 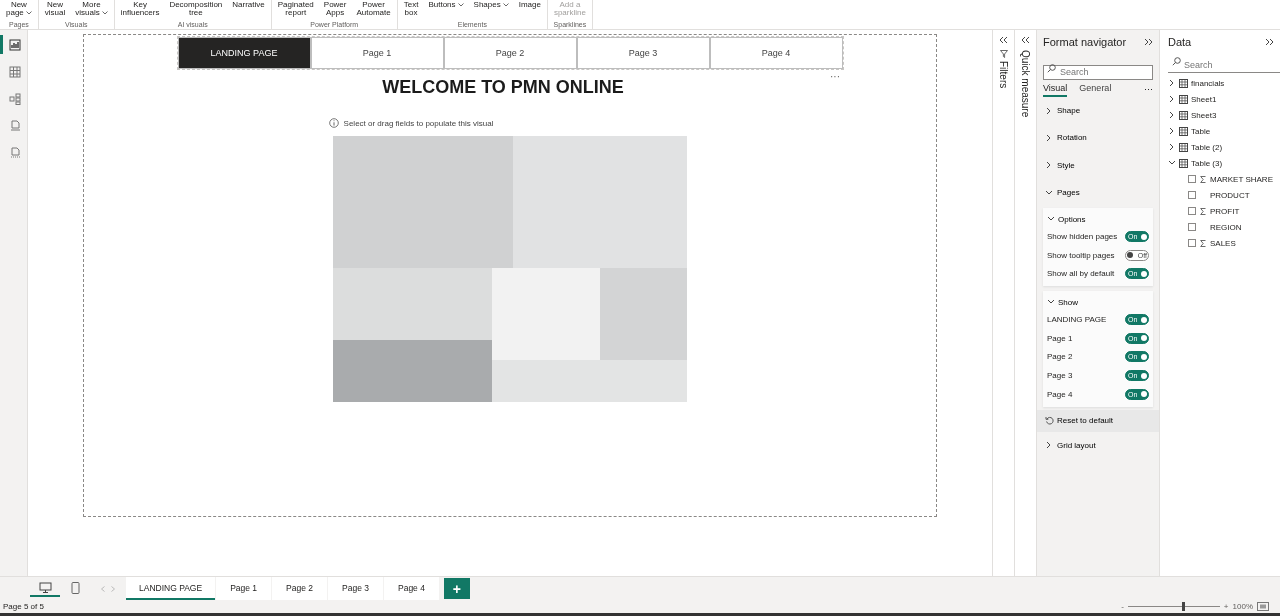 I want to click on ribbon-button: New visual, so click(x=55, y=9).